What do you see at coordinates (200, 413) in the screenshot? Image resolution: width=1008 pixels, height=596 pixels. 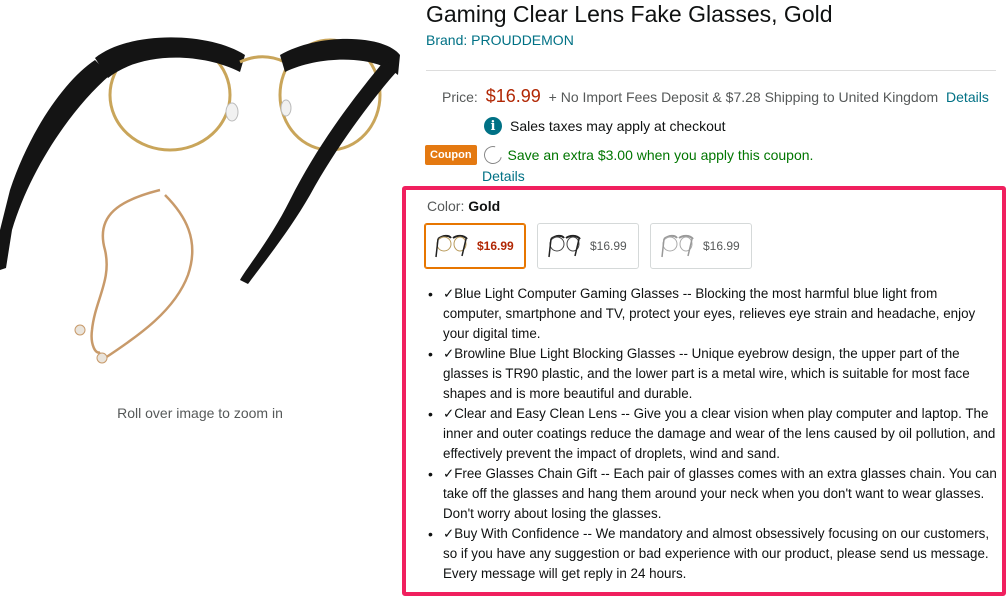 I see `zoom-hint: Roll over image to zoom in` at bounding box center [200, 413].